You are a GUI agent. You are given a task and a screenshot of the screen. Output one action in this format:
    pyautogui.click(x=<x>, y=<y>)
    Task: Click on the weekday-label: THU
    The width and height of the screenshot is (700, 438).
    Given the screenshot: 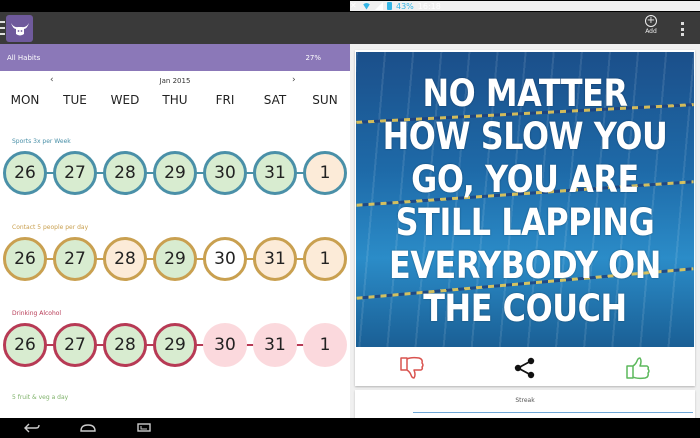 What is the action you would take?
    pyautogui.click(x=175, y=100)
    